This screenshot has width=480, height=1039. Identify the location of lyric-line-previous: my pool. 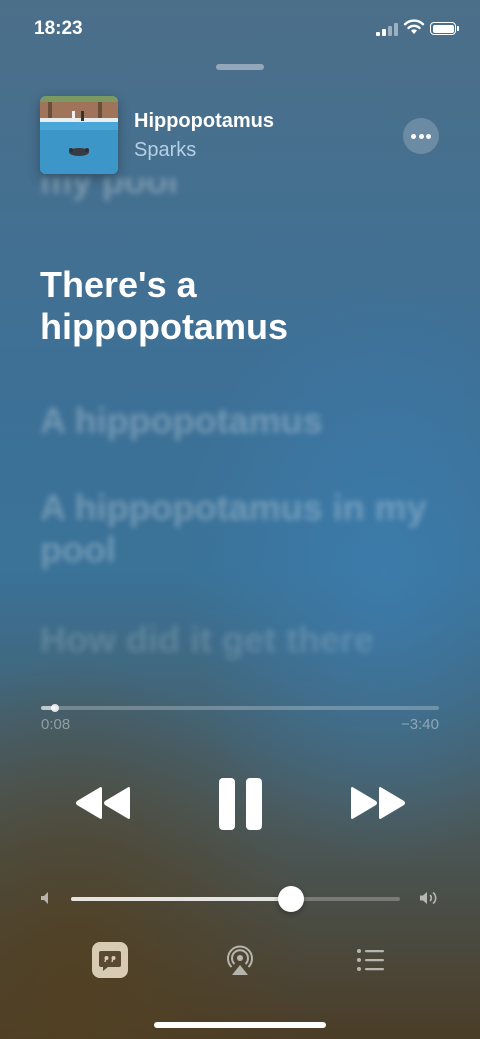
(240, 198).